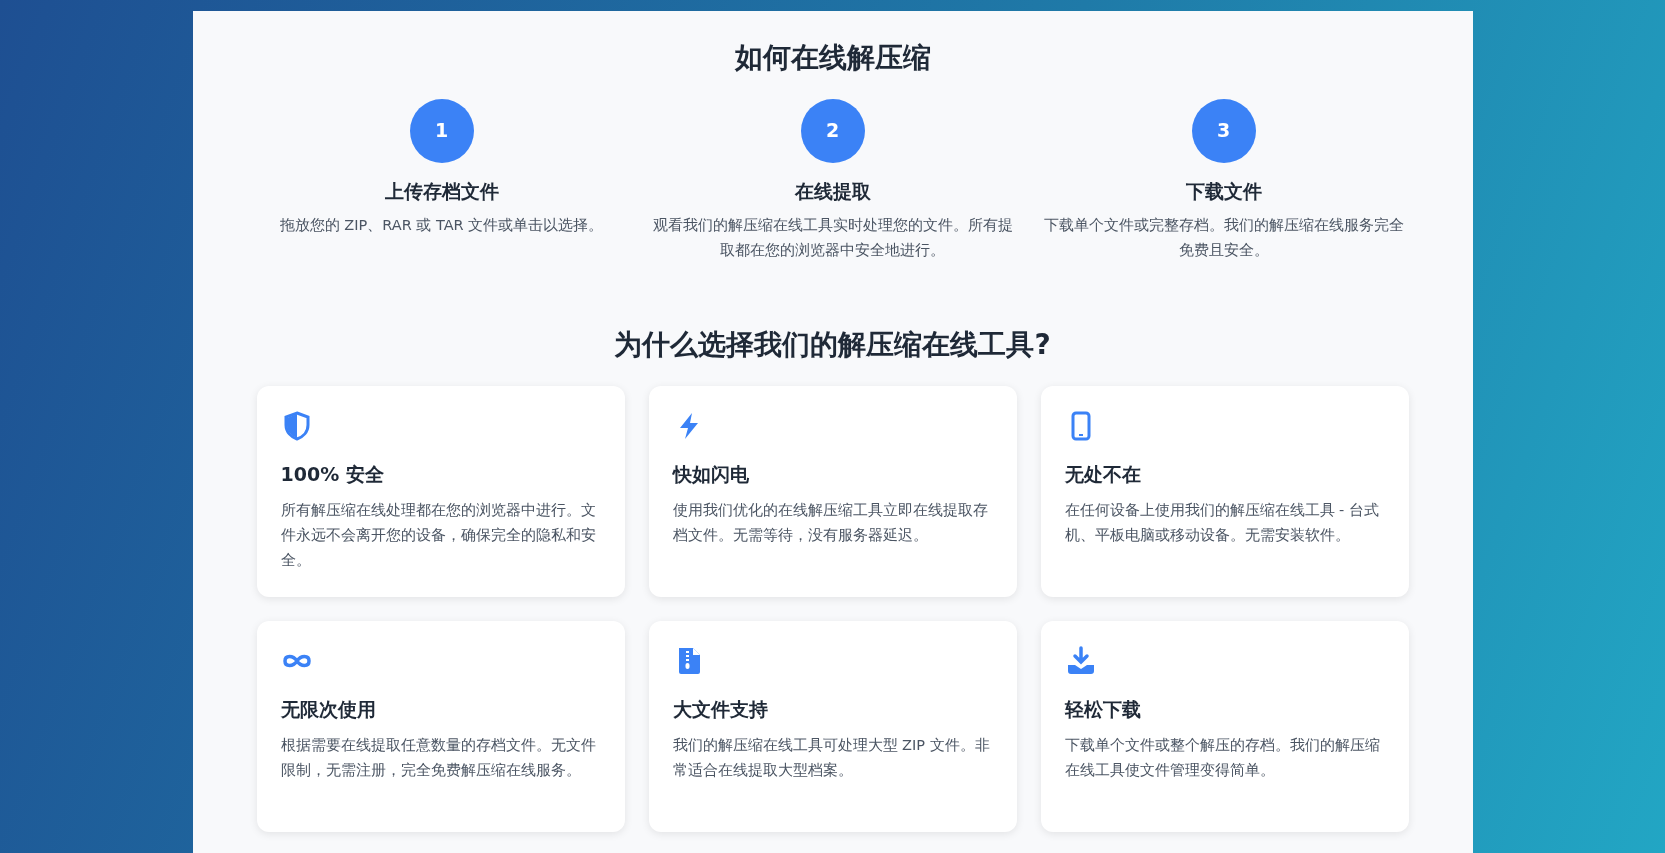 This screenshot has width=1665, height=853. Describe the element at coordinates (711, 474) in the screenshot. I see `feature-title: 快如闪电` at that location.